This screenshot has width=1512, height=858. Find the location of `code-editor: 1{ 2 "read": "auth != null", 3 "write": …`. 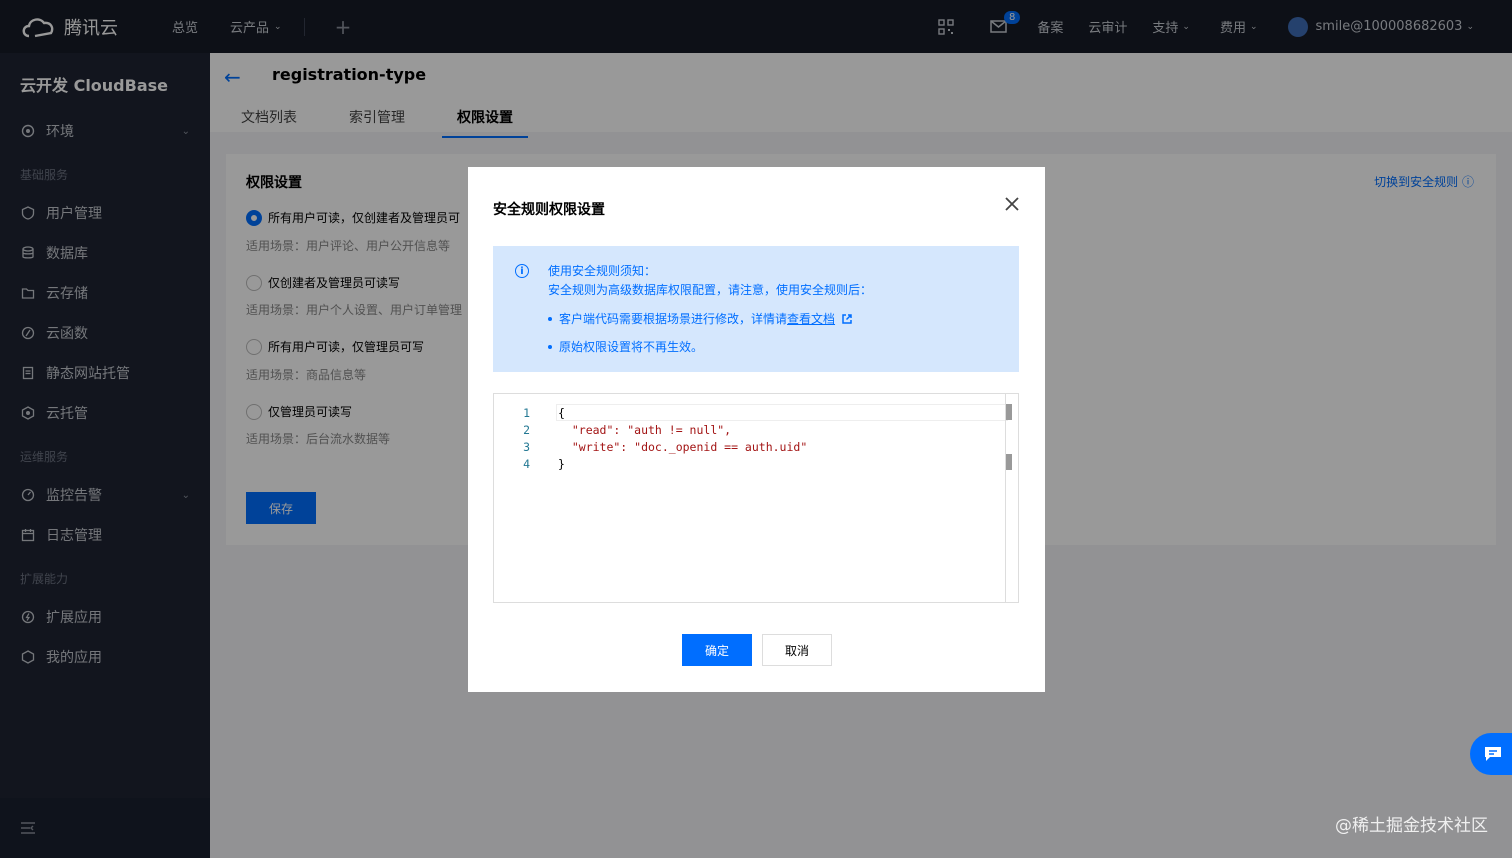

code-editor: 1{ 2 "read": "auth != null", 3 "write": … is located at coordinates (756, 498).